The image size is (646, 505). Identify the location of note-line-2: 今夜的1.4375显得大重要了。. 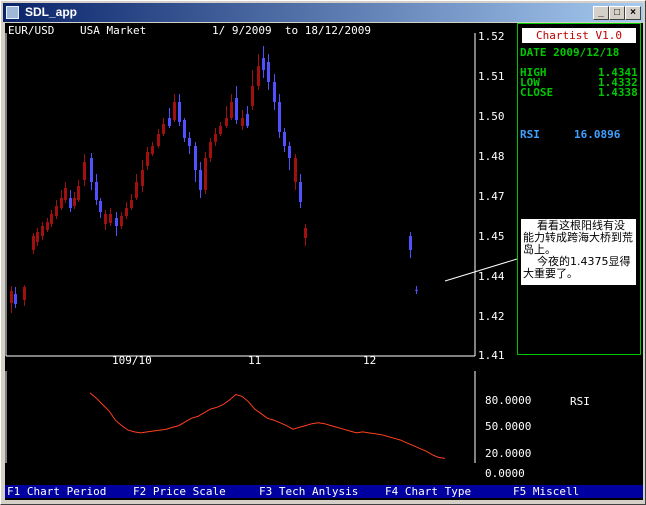
(577, 267).